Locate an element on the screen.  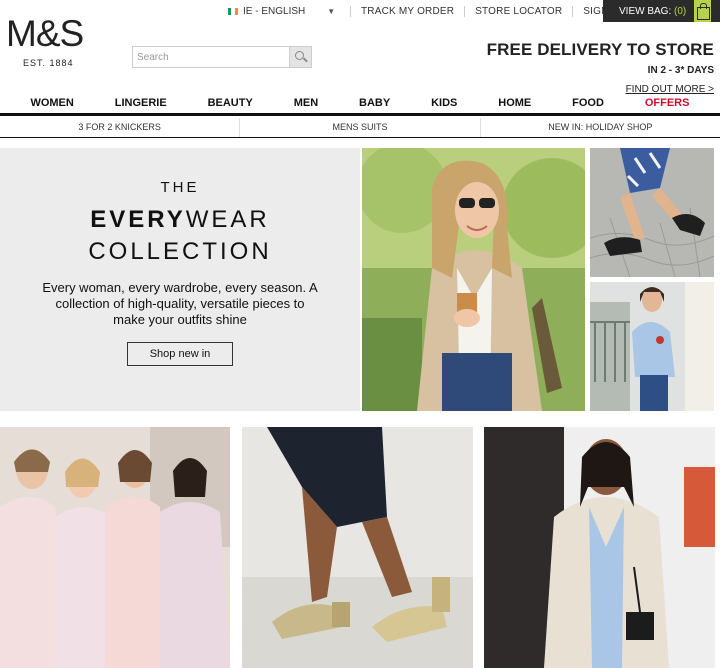
nav-beauty: BEAUTY is located at coordinates (230, 103).